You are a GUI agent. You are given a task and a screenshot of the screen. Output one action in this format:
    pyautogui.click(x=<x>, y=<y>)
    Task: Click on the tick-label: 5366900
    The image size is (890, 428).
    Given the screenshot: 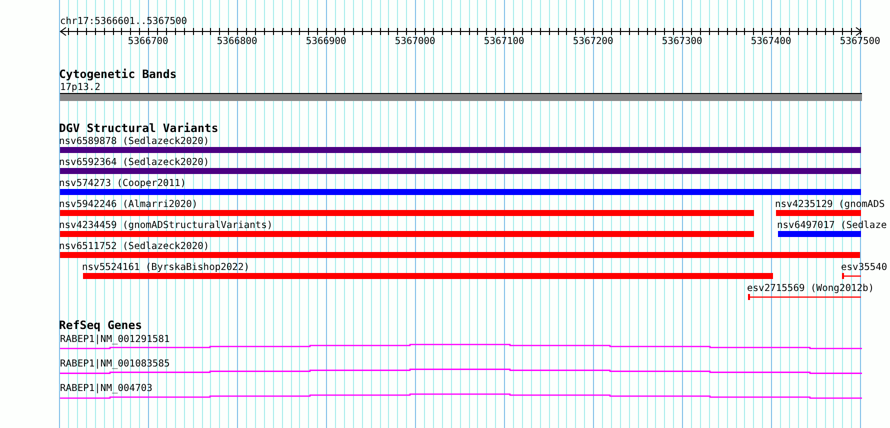 What is the action you would take?
    pyautogui.click(x=326, y=41)
    